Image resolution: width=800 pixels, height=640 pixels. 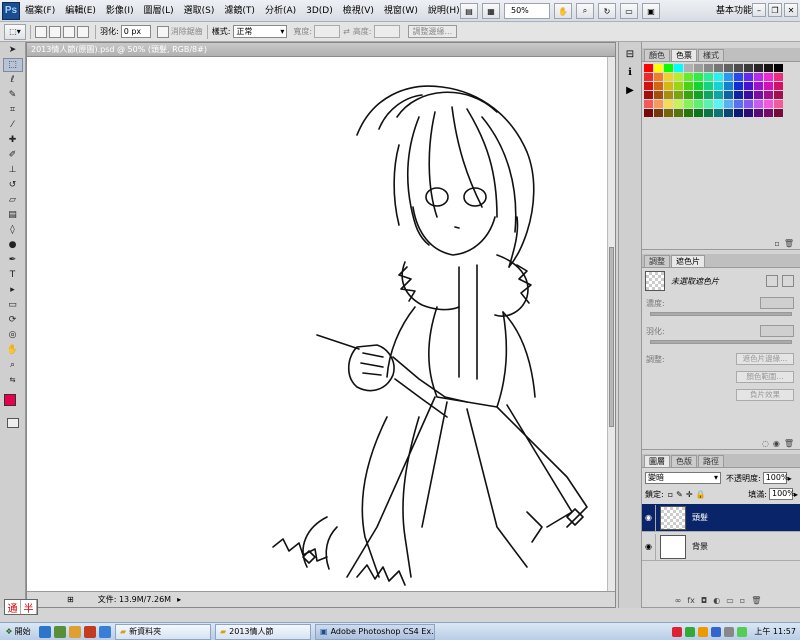 I want to click on tab-channels: 色版, so click(x=684, y=461).